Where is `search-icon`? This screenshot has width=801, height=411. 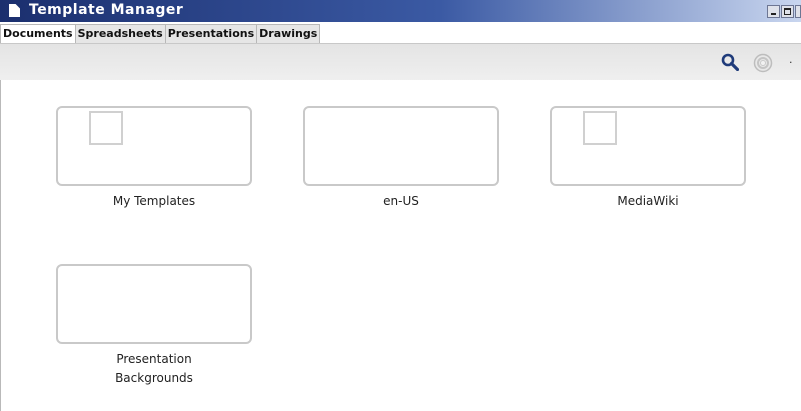 search-icon is located at coordinates (730, 62).